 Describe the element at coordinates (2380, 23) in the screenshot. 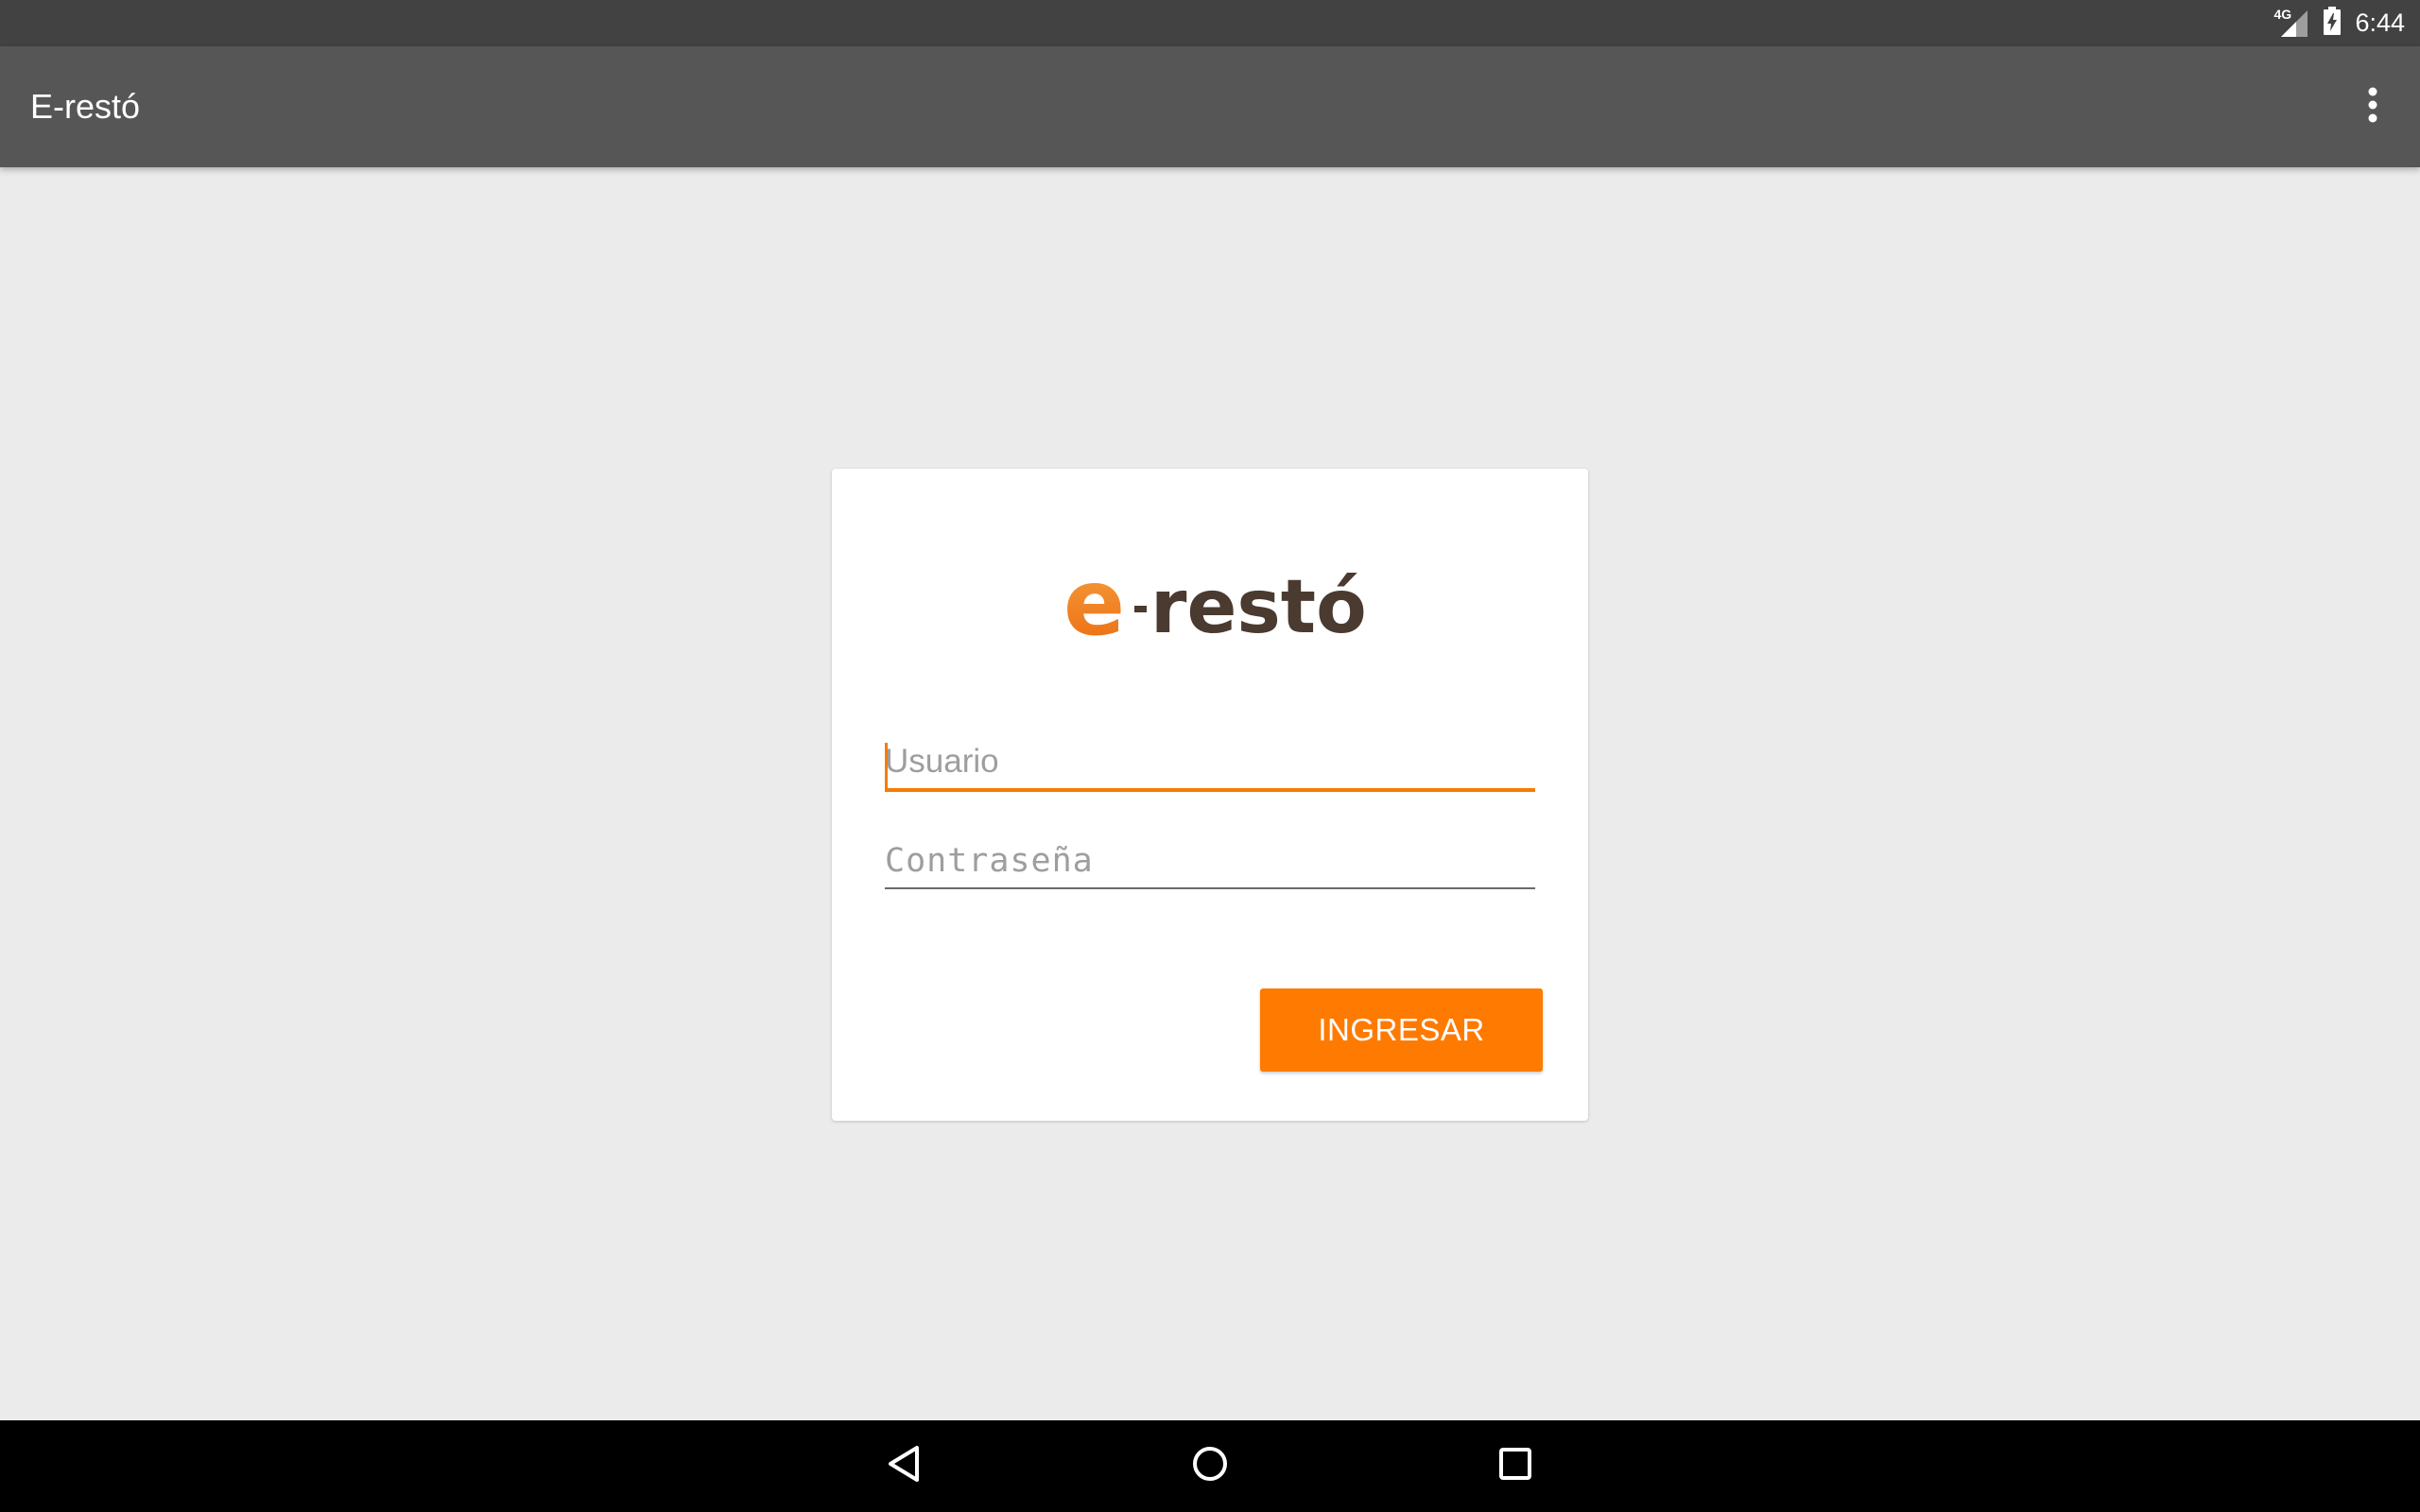

I see `clock: 6:44` at that location.